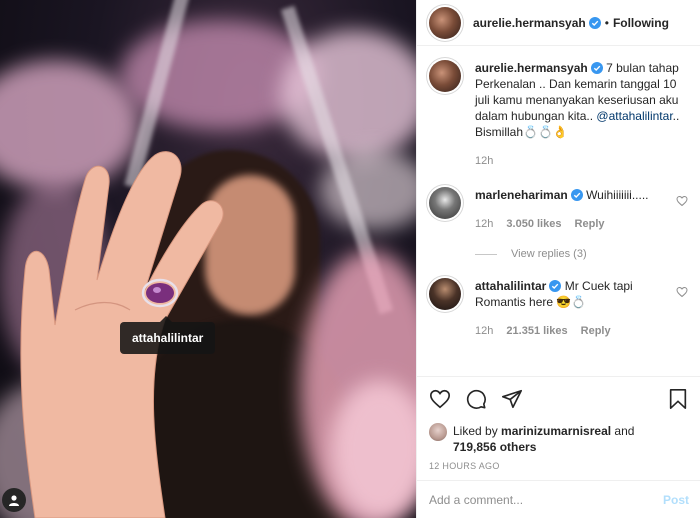 This screenshot has height=518, width=700. I want to click on liked-by-avatar, so click(438, 432).